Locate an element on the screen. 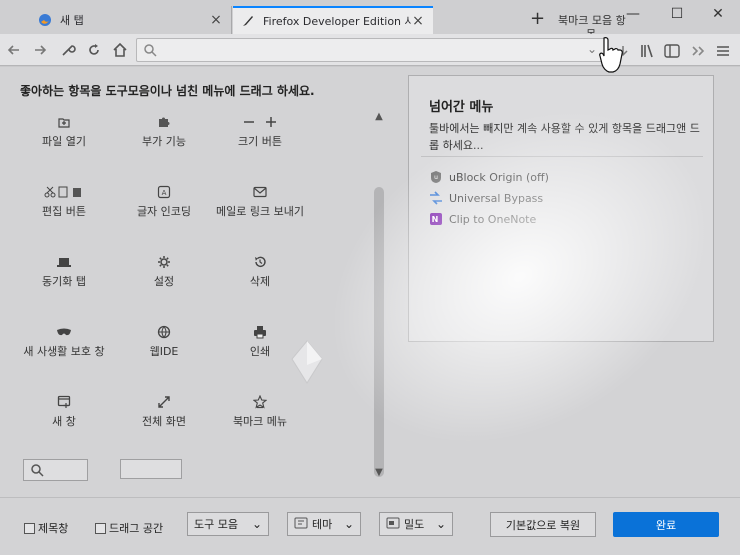 This screenshot has height=555, width=740. themes-label: 테마 is located at coordinates (322, 524).